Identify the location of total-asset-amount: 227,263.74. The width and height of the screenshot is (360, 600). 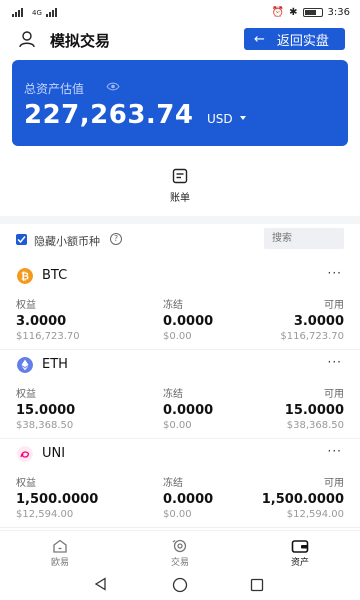
(109, 115).